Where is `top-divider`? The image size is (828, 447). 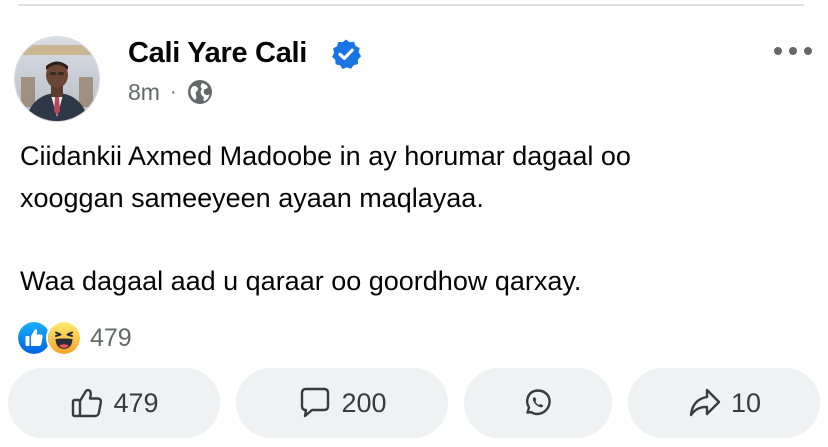 top-divider is located at coordinates (411, 5).